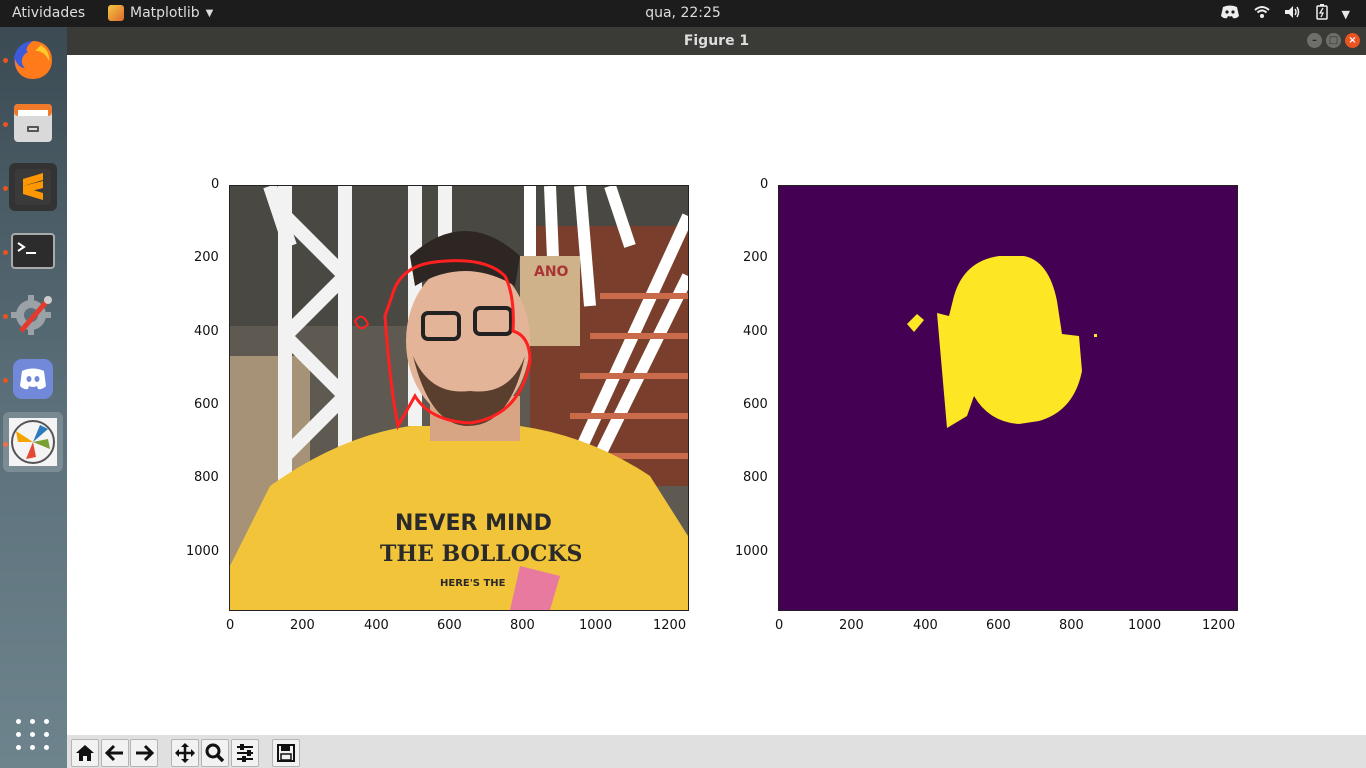 The height and width of the screenshot is (768, 1366). What do you see at coordinates (1230, 14) in the screenshot?
I see `discord-icon` at bounding box center [1230, 14].